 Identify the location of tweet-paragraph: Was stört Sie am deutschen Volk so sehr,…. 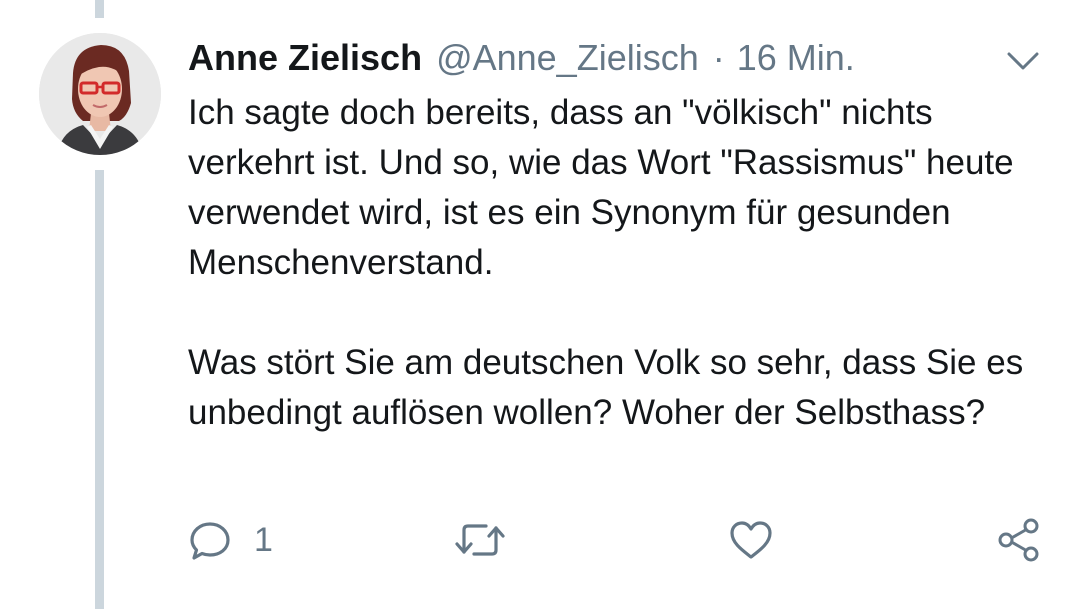
(606, 387).